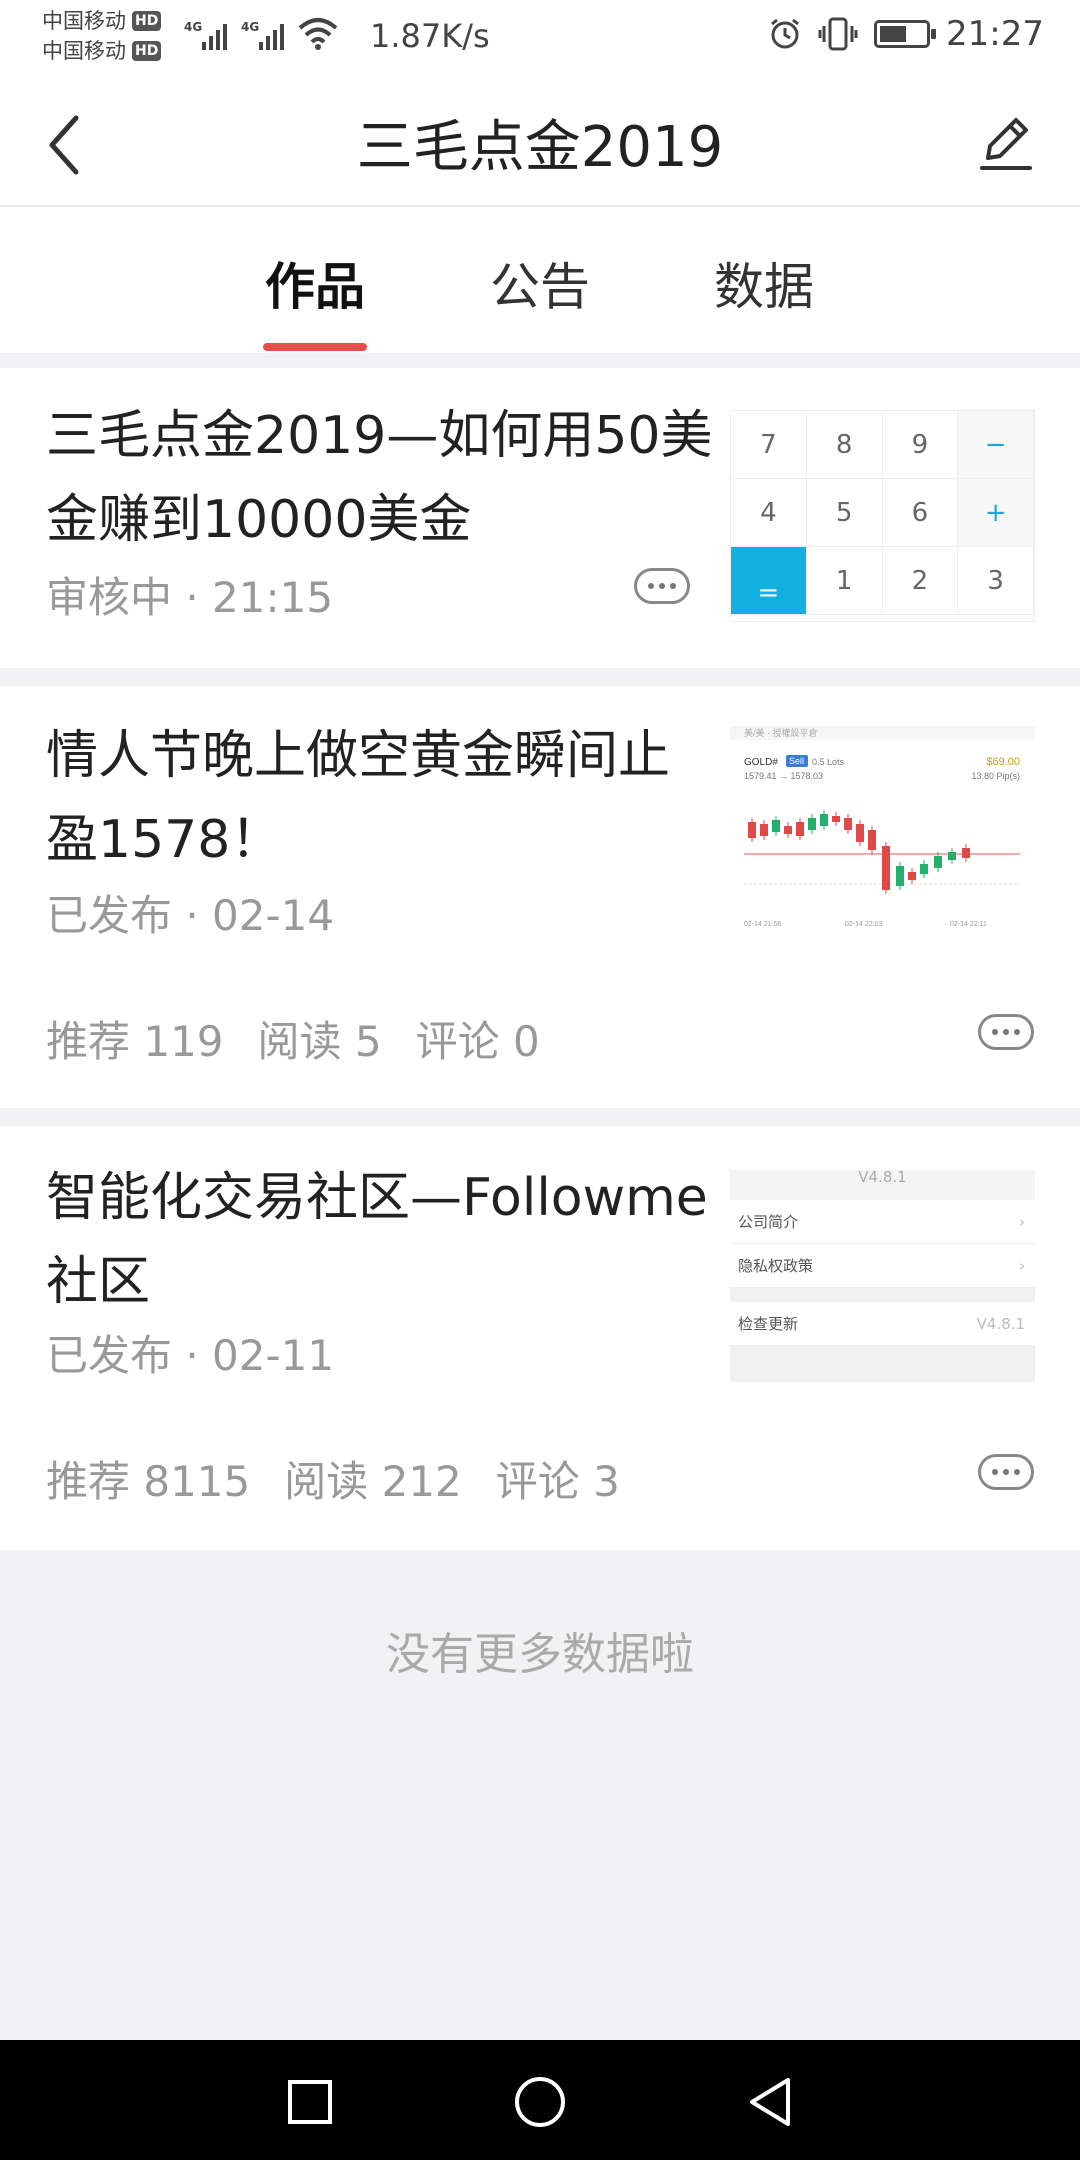  I want to click on home-icon, so click(540, 2102).